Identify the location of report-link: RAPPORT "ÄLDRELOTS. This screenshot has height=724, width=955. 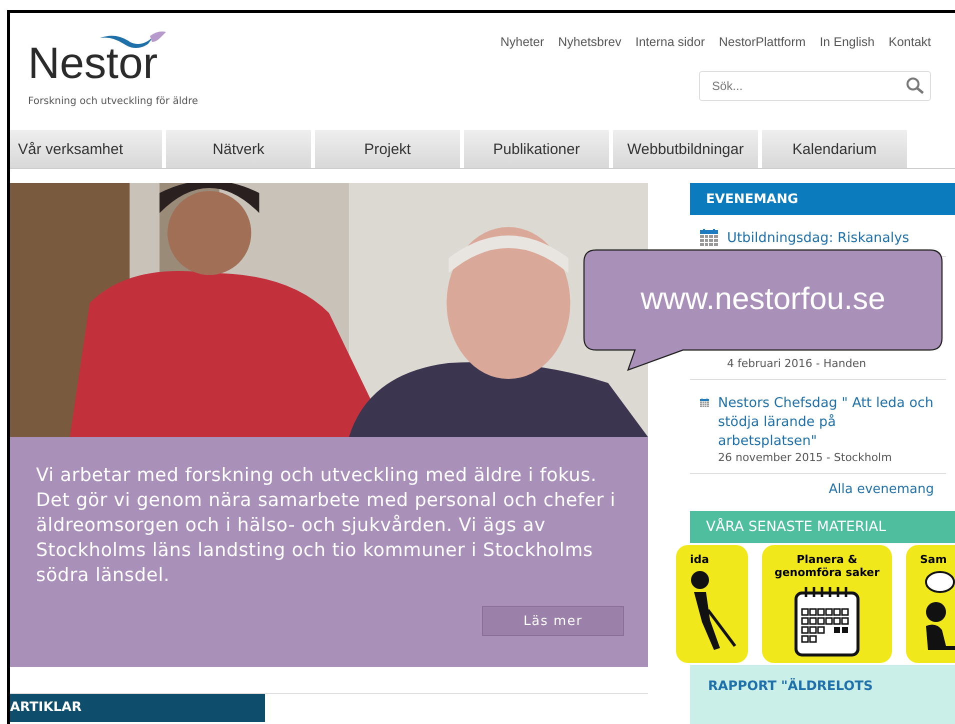
(790, 686).